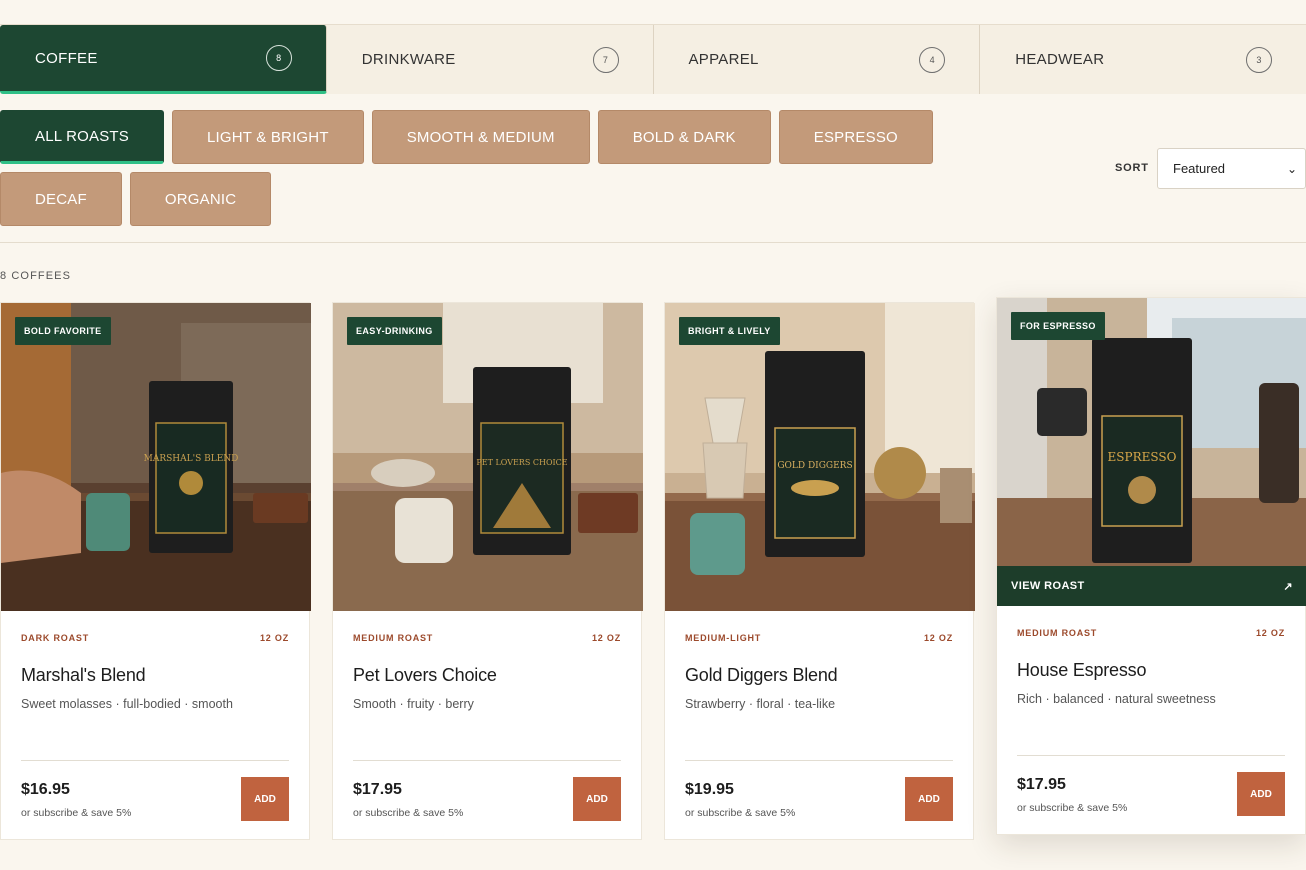  I want to click on product-image: MARSHAL'S BLEND BOLD FAVORITE, so click(156, 457).